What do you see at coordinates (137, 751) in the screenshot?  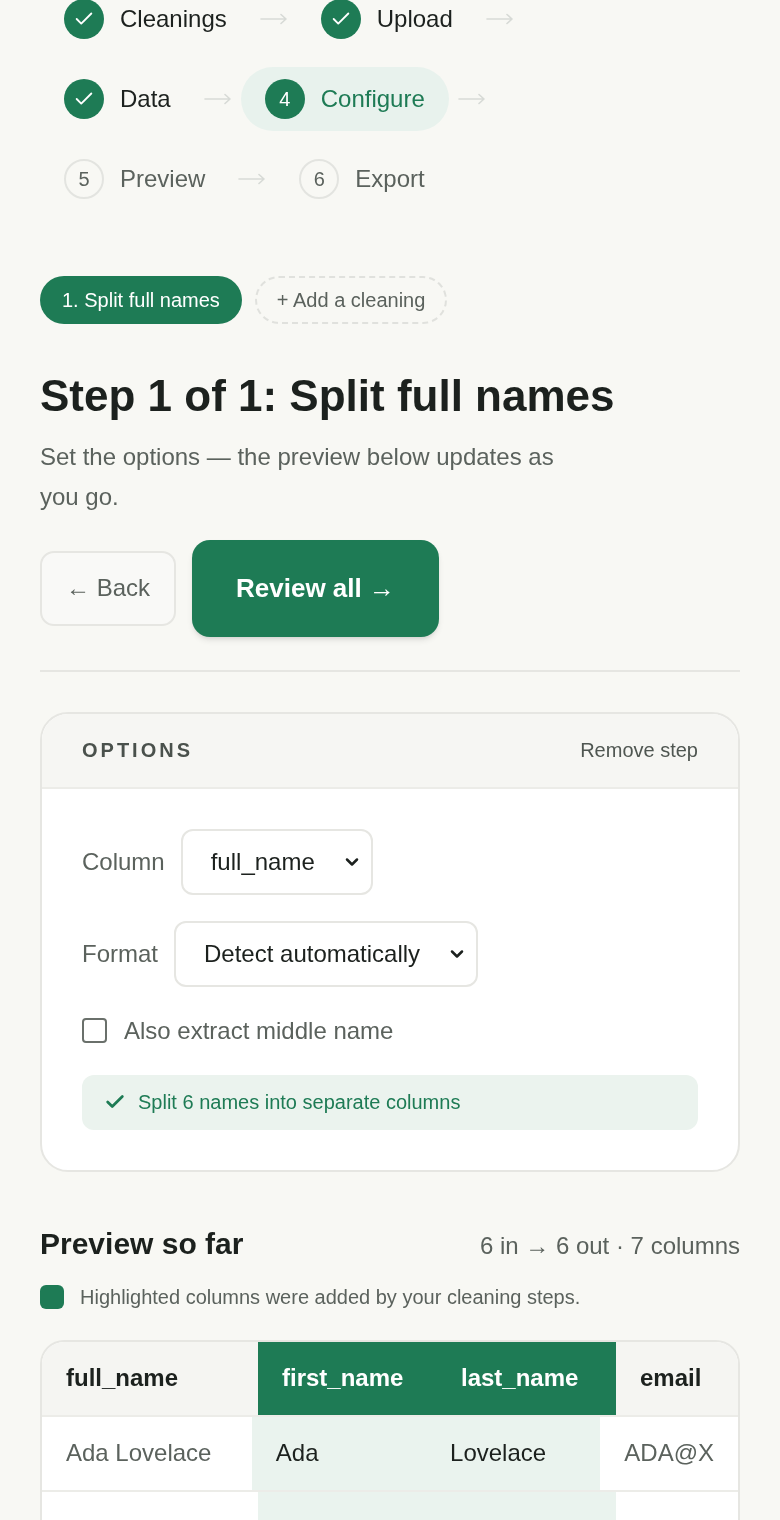 I see `options-title: OPTIONS` at bounding box center [137, 751].